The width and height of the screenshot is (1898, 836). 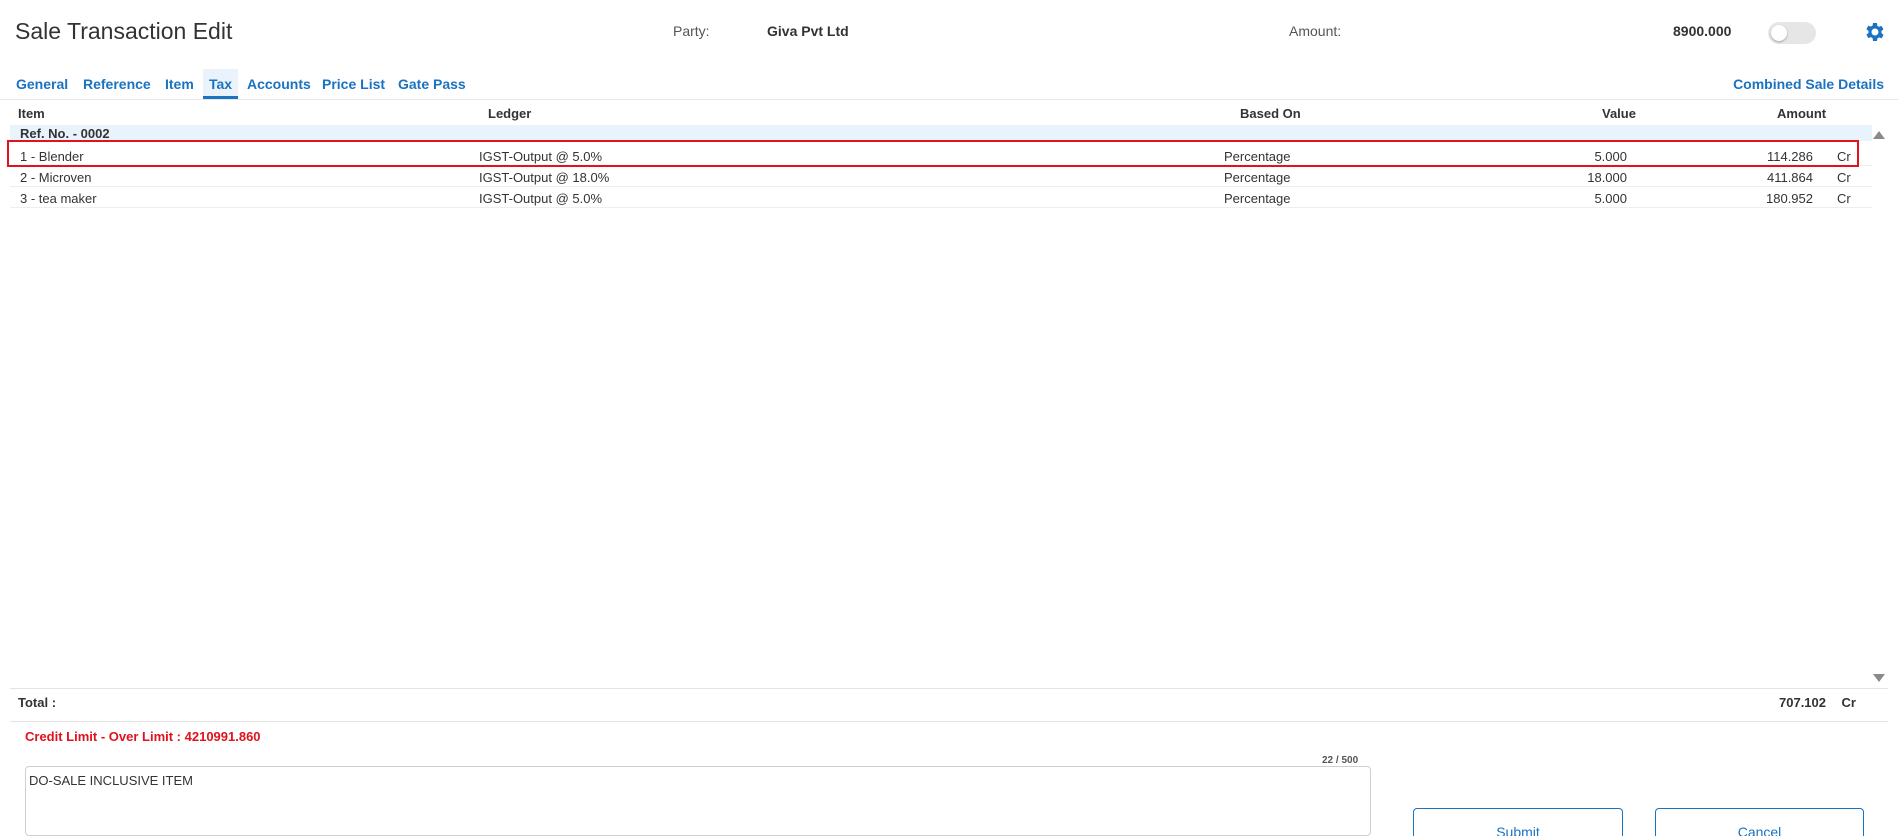 I want to click on cell-amount: 114.286, so click(x=1789, y=156).